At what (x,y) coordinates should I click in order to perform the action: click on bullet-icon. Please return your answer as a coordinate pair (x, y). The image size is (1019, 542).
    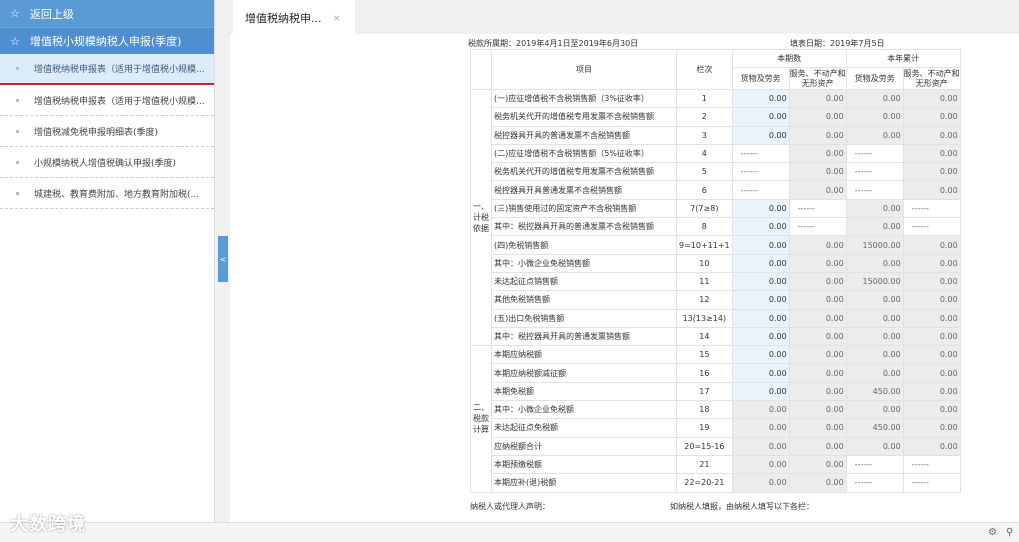
    Looking at the image, I should click on (17, 131).